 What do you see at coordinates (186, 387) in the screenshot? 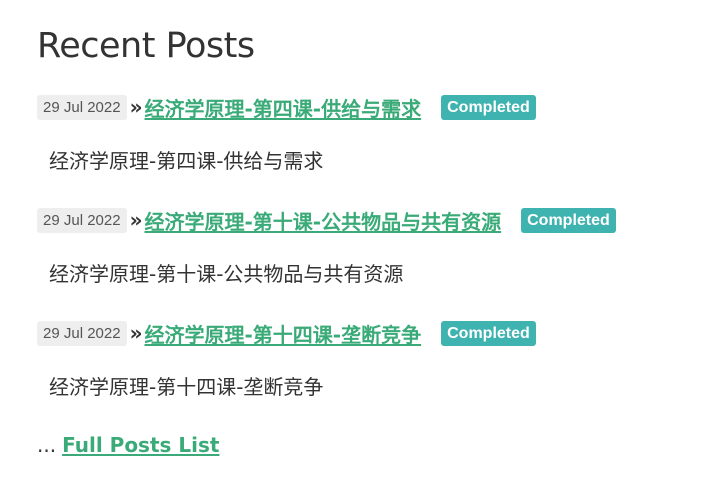
I see `post-excerpt: 经济学原理-第十四课-垄断竞争` at bounding box center [186, 387].